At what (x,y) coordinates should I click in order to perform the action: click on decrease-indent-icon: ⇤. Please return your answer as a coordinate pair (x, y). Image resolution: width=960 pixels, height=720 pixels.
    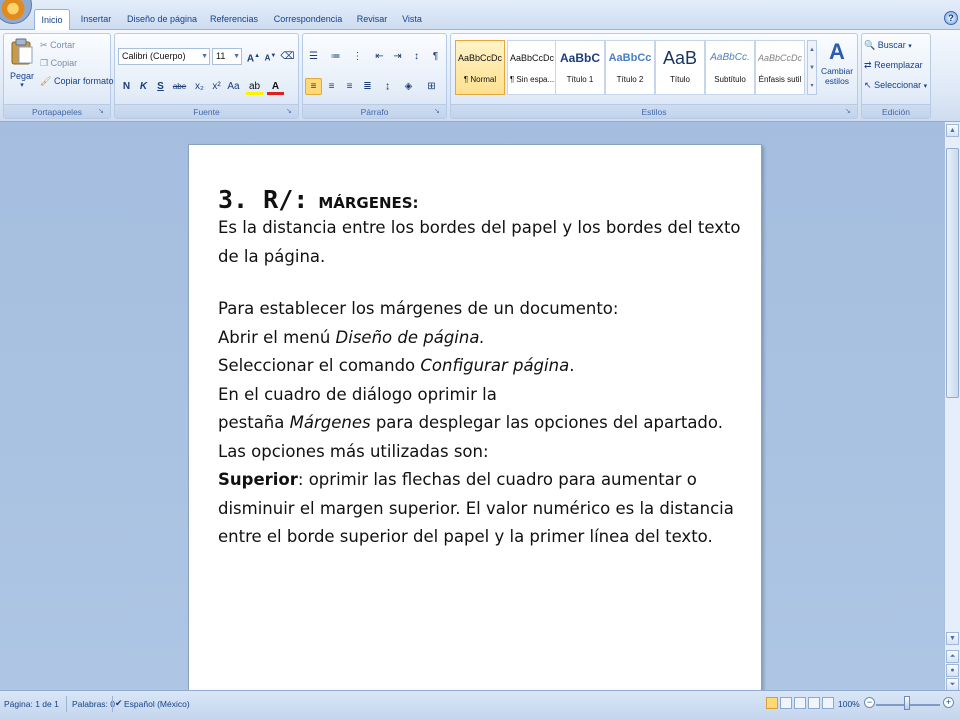
    Looking at the image, I should click on (379, 56).